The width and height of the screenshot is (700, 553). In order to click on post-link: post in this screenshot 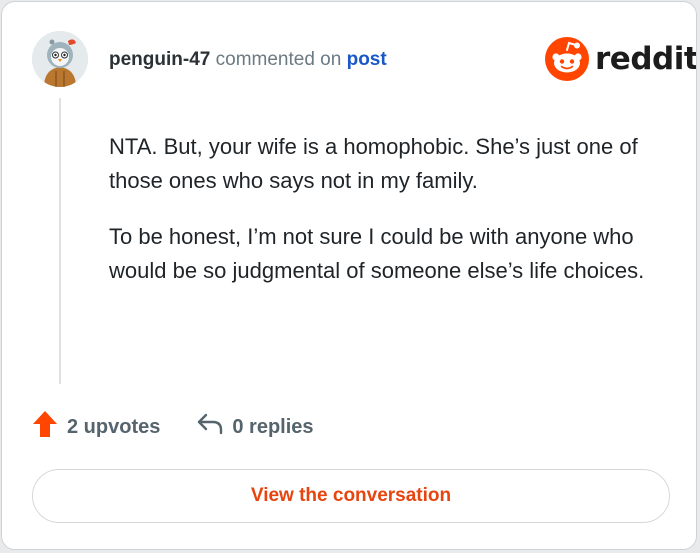, I will do `click(367, 59)`.